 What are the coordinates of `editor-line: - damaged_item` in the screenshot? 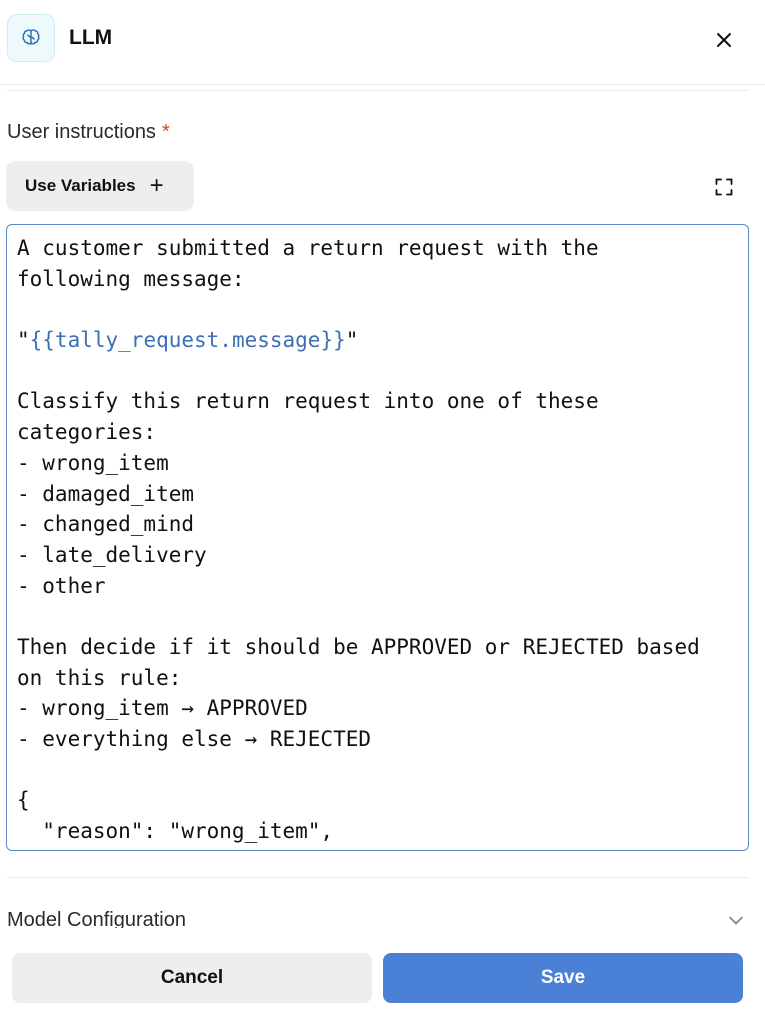 It's located at (106, 493).